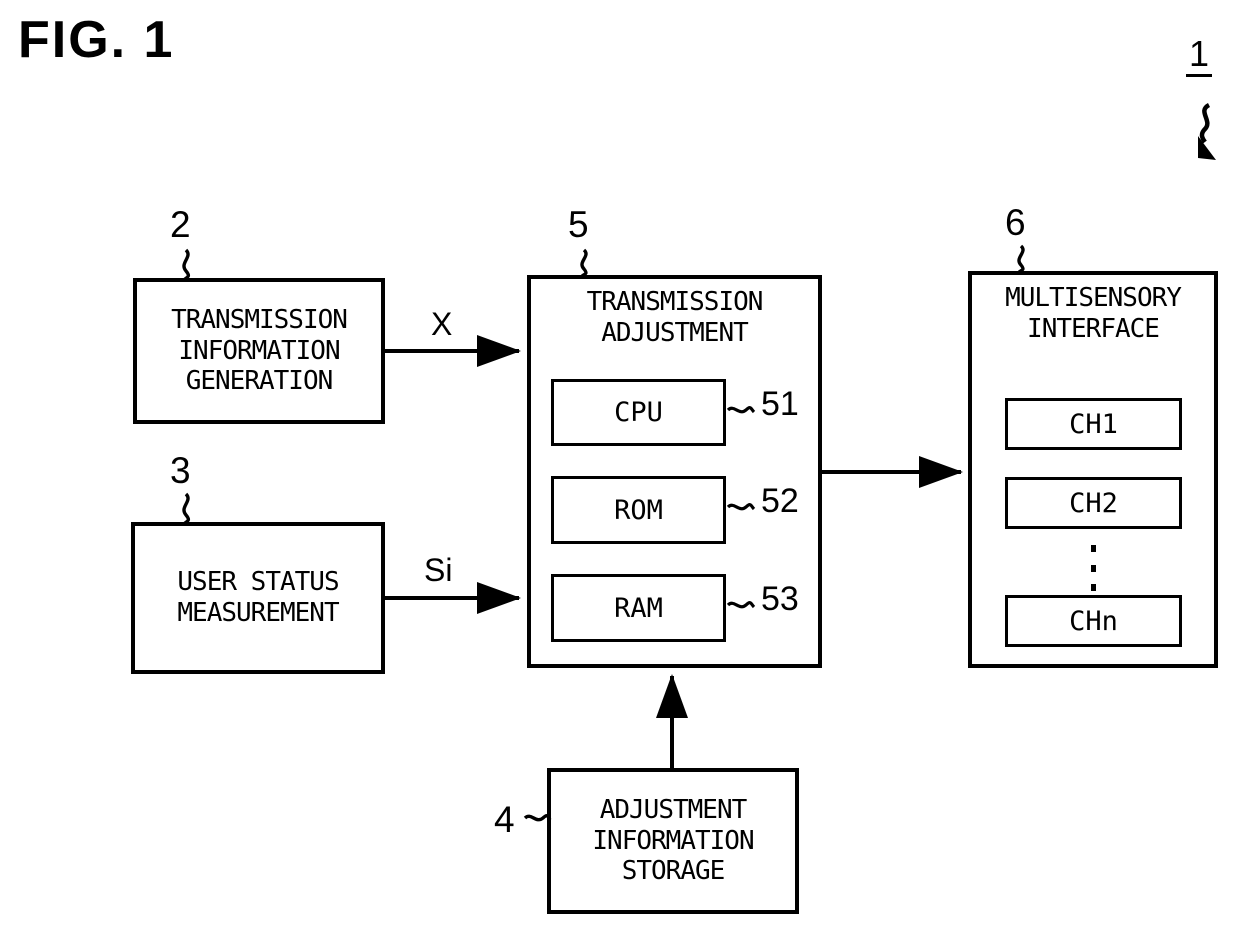 Image resolution: width=1240 pixels, height=938 pixels. I want to click on block-label-line-2: INTERFACE, so click(1093, 328).